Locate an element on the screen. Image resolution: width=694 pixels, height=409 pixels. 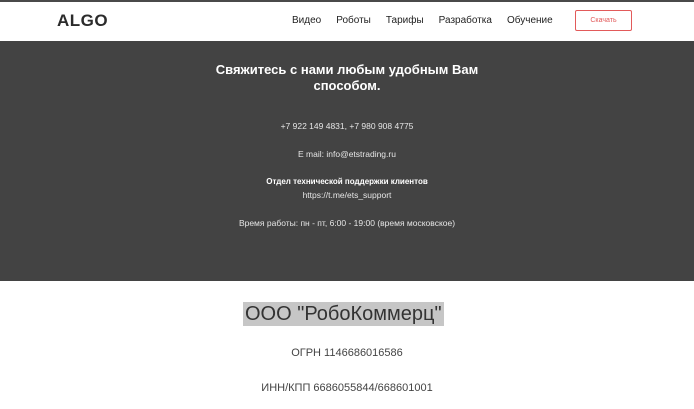
logo: ALGO is located at coordinates (82, 21).